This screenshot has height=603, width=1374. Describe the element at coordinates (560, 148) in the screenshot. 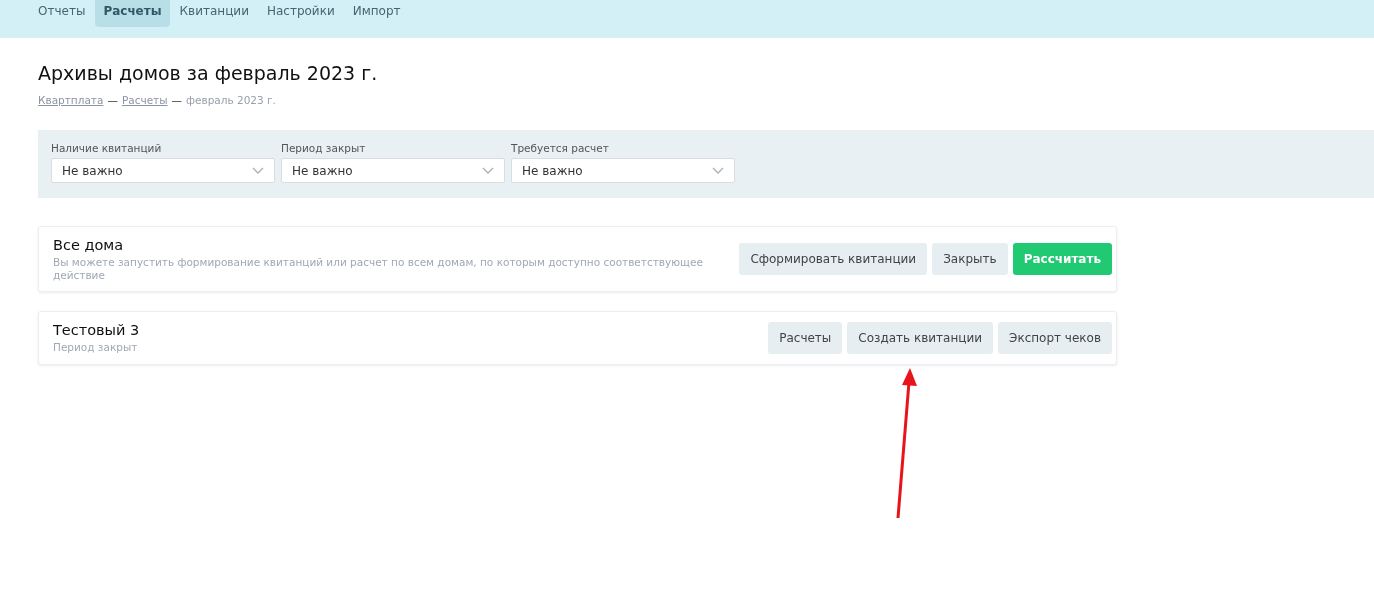

I see `filter-label: Требуется расчет` at that location.